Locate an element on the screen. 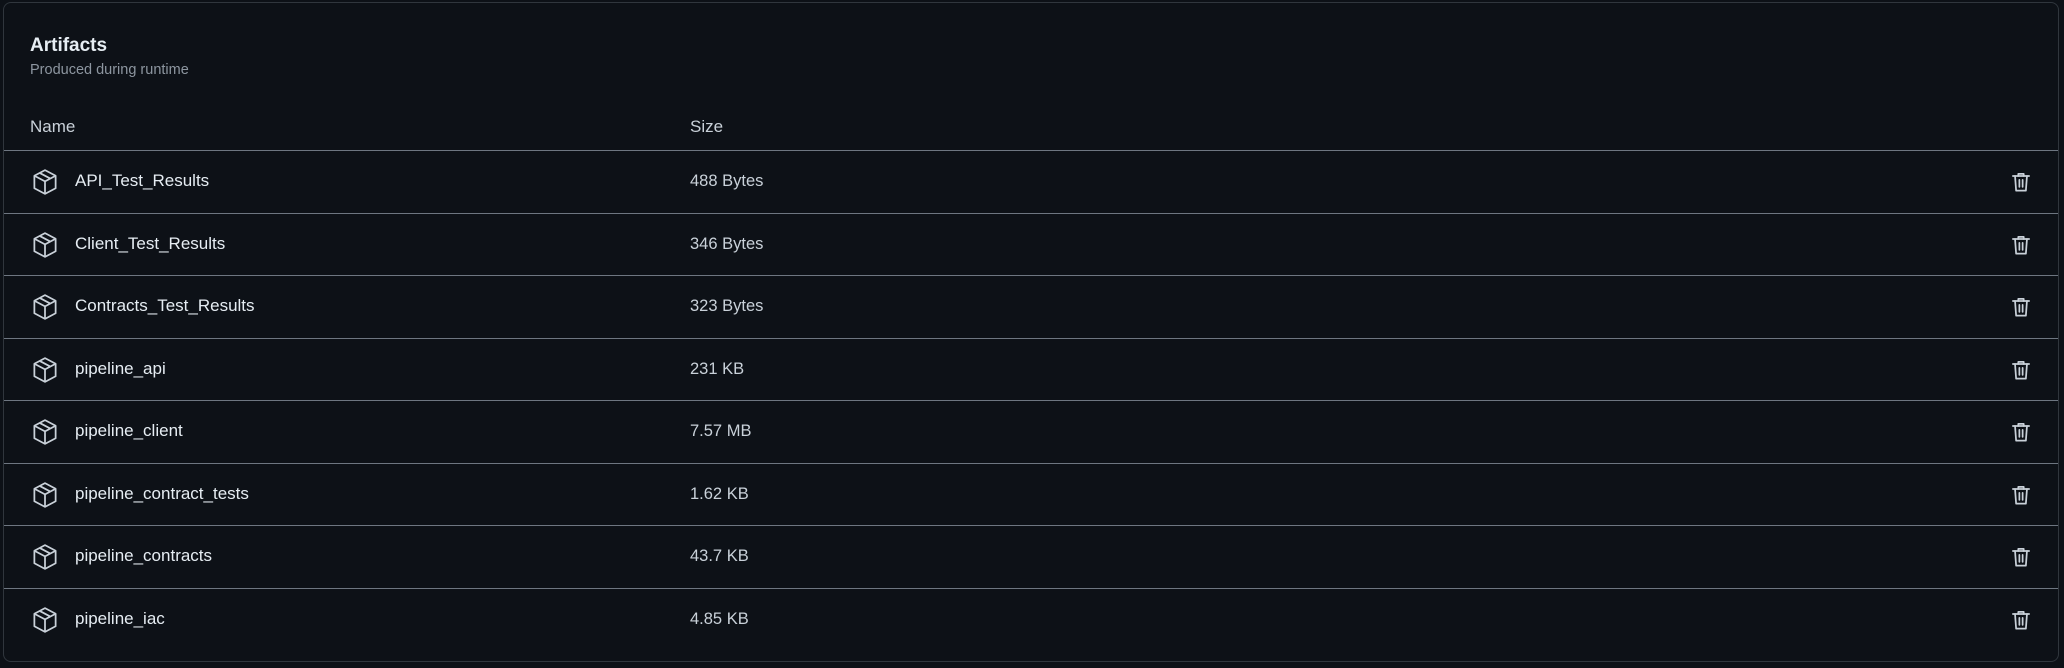 The height and width of the screenshot is (668, 2064). artifact-row: pipeline_contracts 43.7 KB is located at coordinates (1031, 556).